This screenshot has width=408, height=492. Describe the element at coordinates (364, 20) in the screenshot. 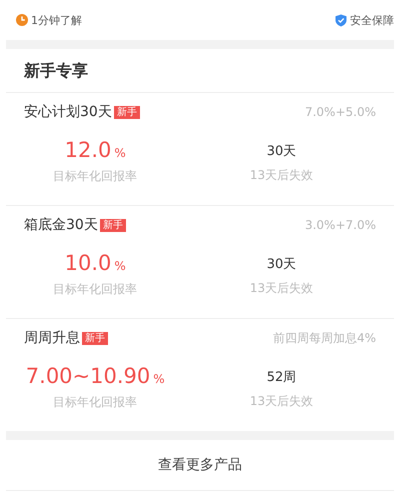

I see `security-link: 安全保障` at that location.